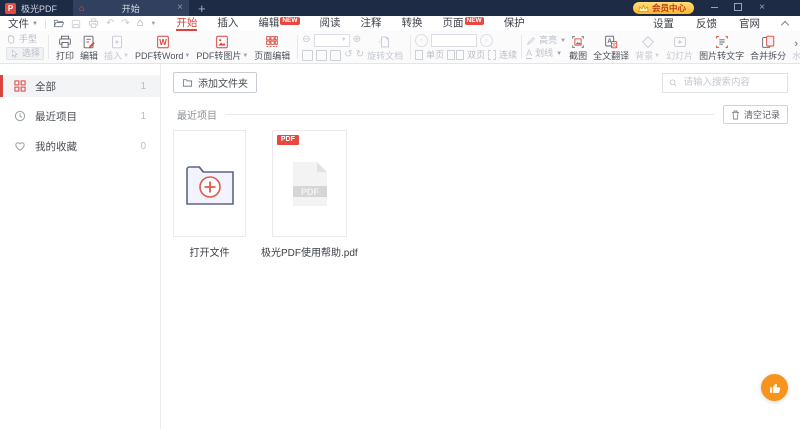 The height and width of the screenshot is (429, 800). Describe the element at coordinates (768, 55) in the screenshot. I see `merge-split-label: 合并拆分` at that location.